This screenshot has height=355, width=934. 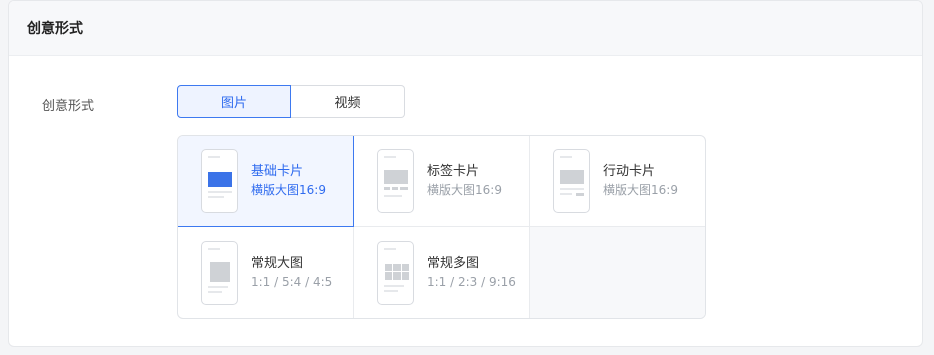 What do you see at coordinates (617, 181) in the screenshot?
I see `option-action-card: 行动卡片 横版大图16:9` at bounding box center [617, 181].